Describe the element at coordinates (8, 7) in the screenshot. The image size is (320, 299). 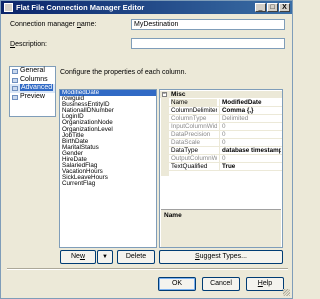
I see `app-icon` at that location.